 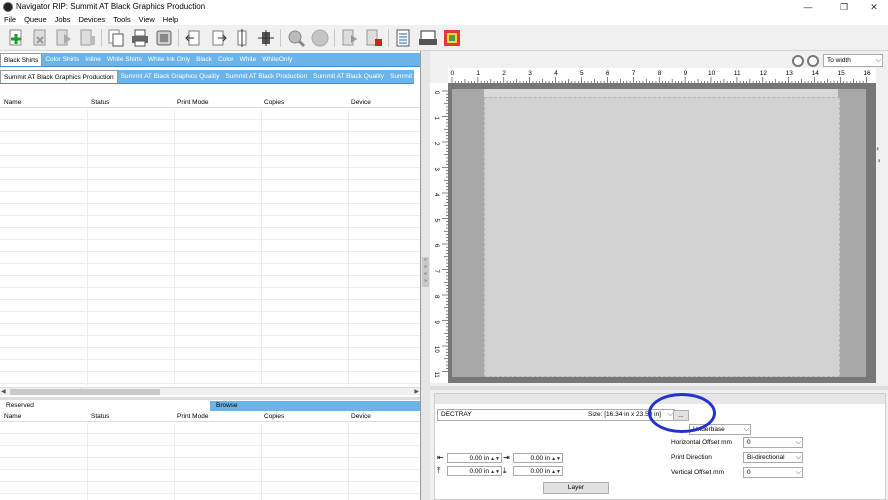 I want to click on ruler-label: 4, so click(x=556, y=73).